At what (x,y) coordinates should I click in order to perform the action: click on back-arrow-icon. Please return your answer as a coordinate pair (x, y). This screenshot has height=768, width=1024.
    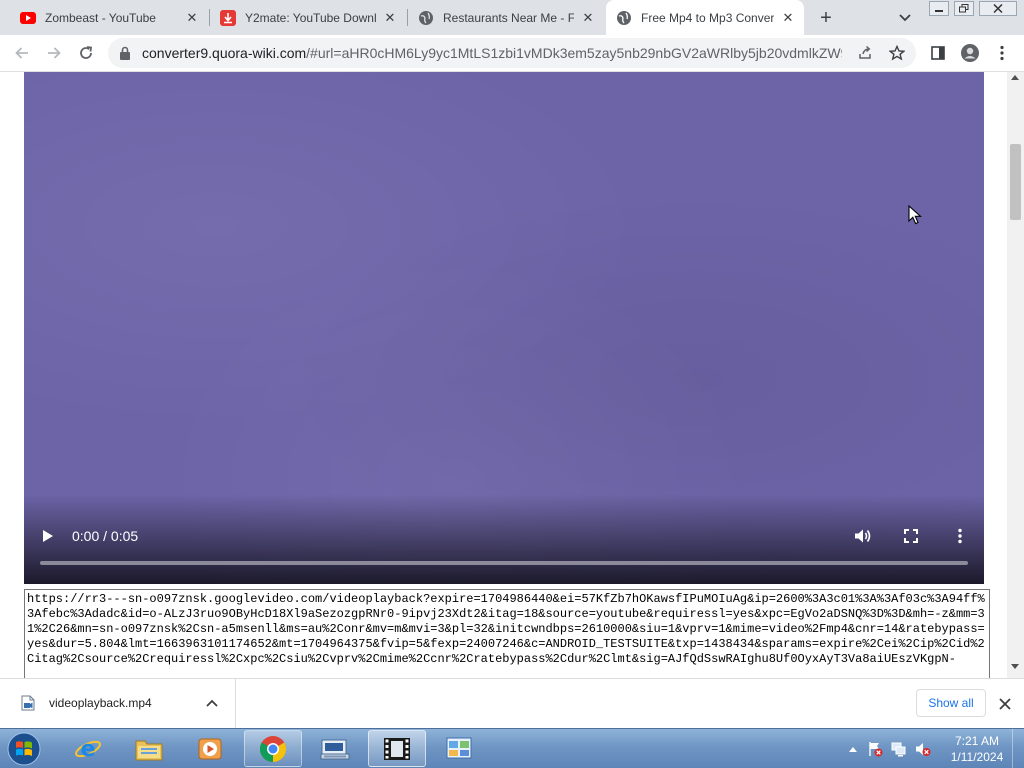
    Looking at the image, I should click on (21, 53).